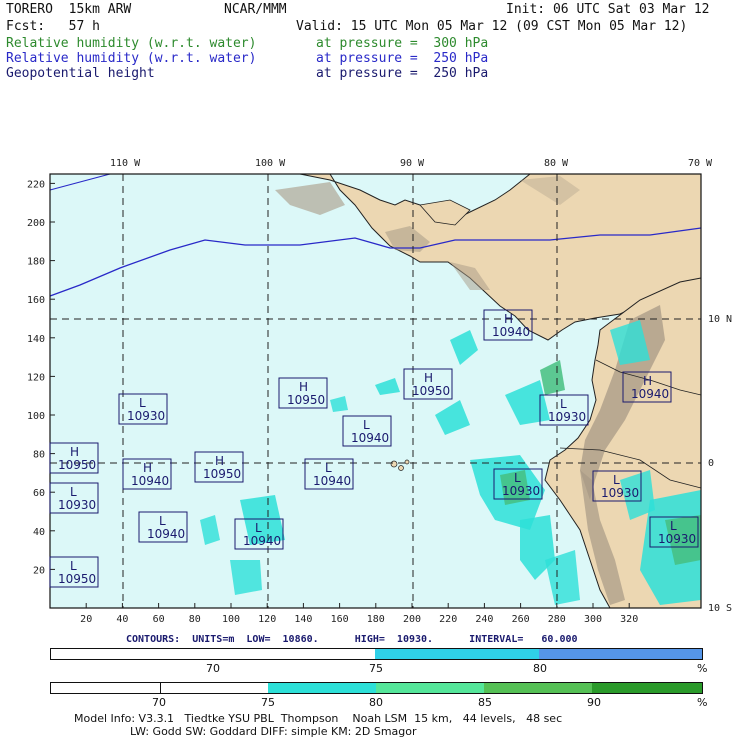 Image resolution: width=740 pixels, height=740 pixels. I want to click on lat-label: 10 N, so click(720, 319).